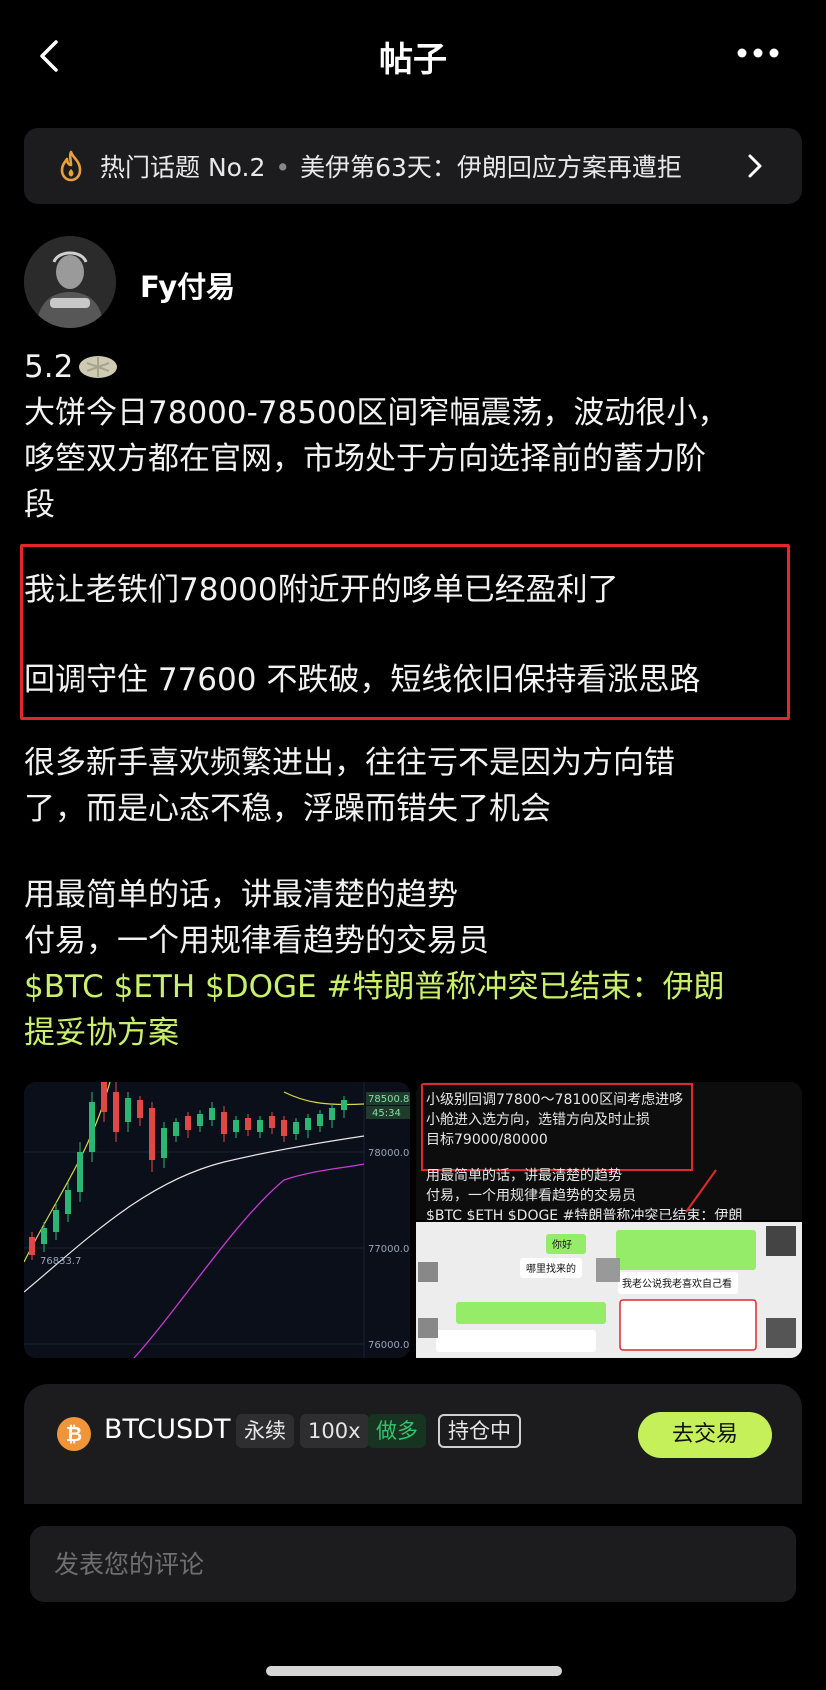  Describe the element at coordinates (388, 1153) in the screenshot. I see `price-tick-label: 78000.0` at that location.